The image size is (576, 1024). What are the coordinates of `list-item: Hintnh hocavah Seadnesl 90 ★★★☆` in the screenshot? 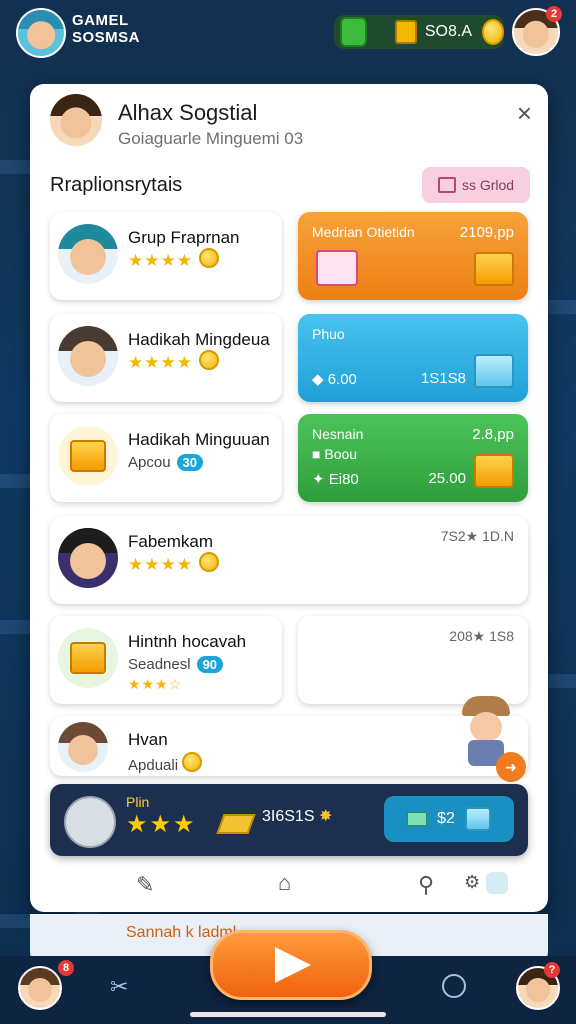 It's located at (166, 660).